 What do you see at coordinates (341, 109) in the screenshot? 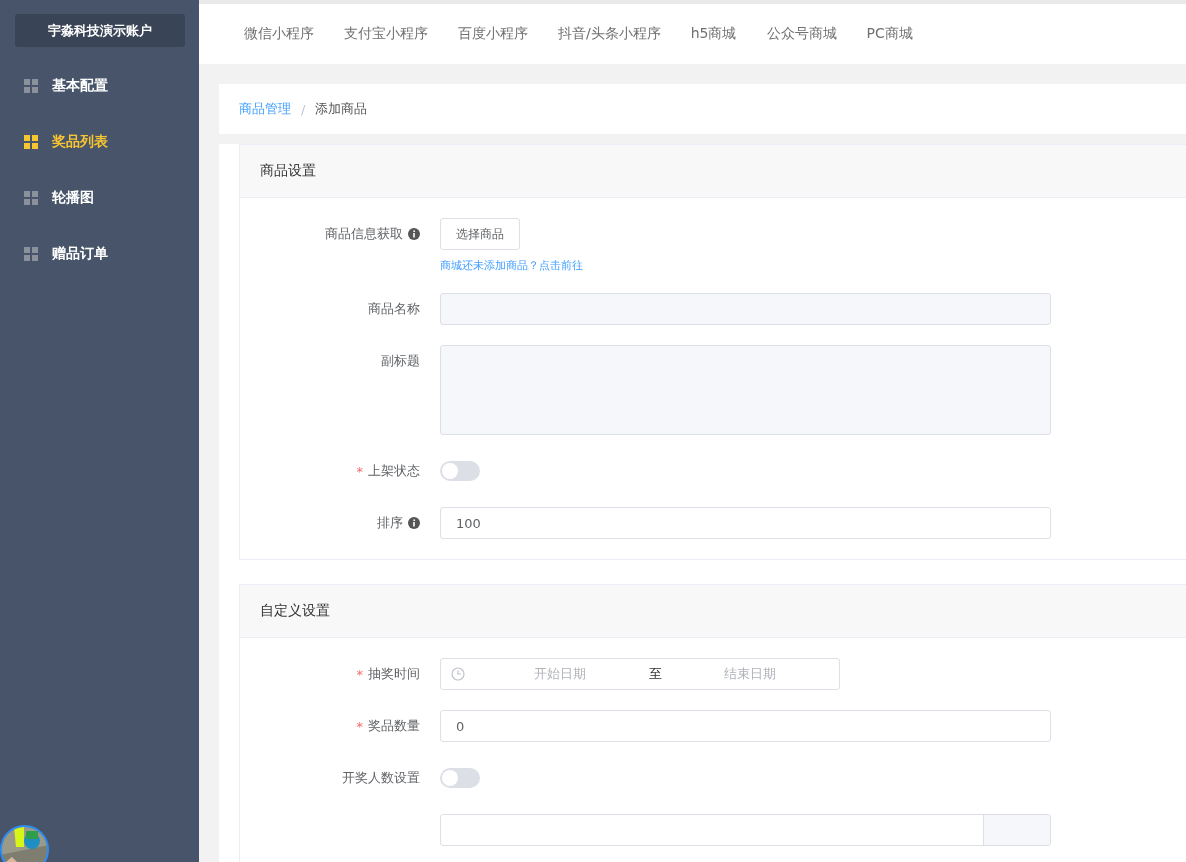
I see `breadcrumb-current: 添加商品` at bounding box center [341, 109].